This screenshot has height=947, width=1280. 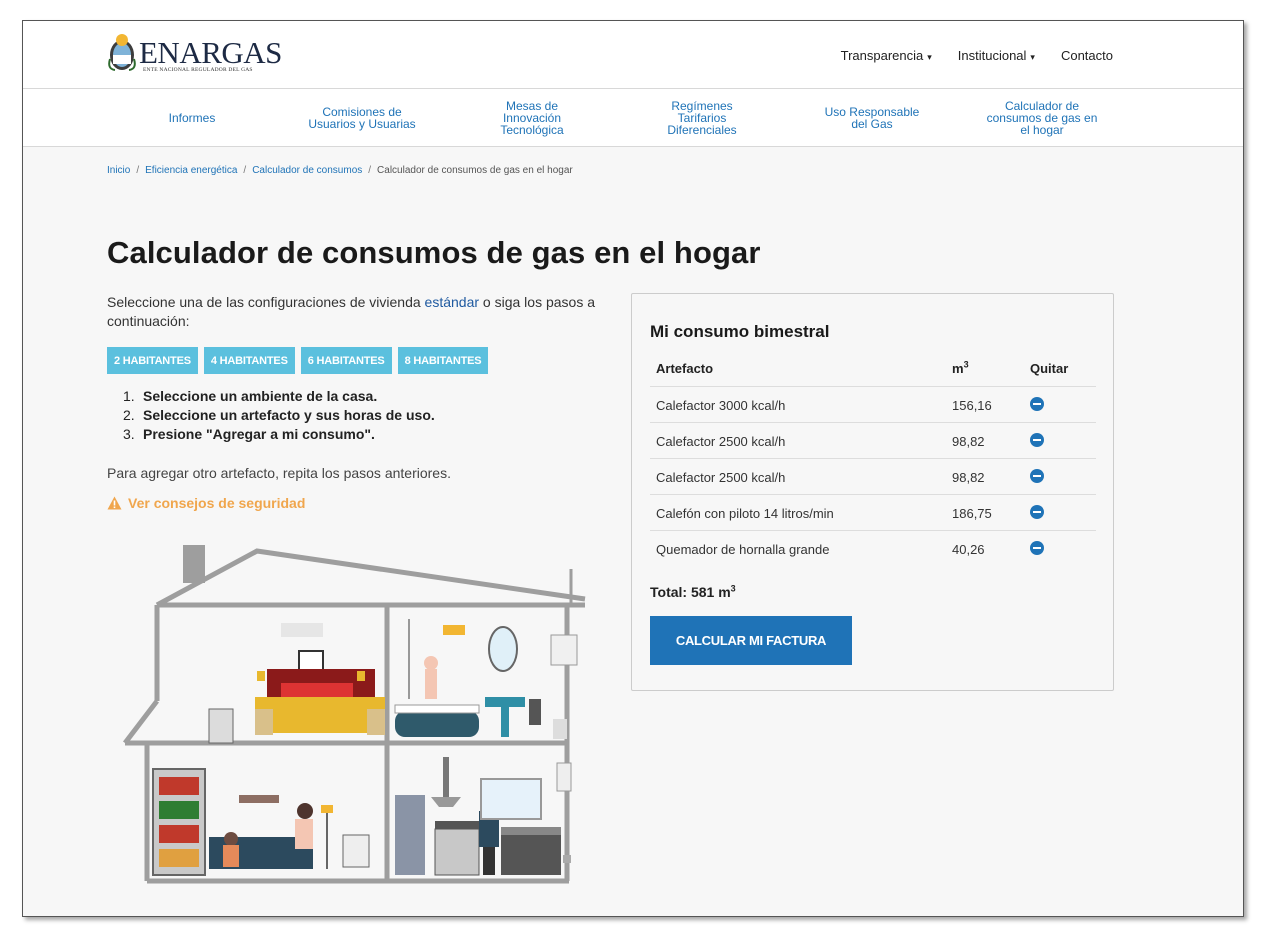 I want to click on nav-contacto: Contacto, so click(x=1087, y=55).